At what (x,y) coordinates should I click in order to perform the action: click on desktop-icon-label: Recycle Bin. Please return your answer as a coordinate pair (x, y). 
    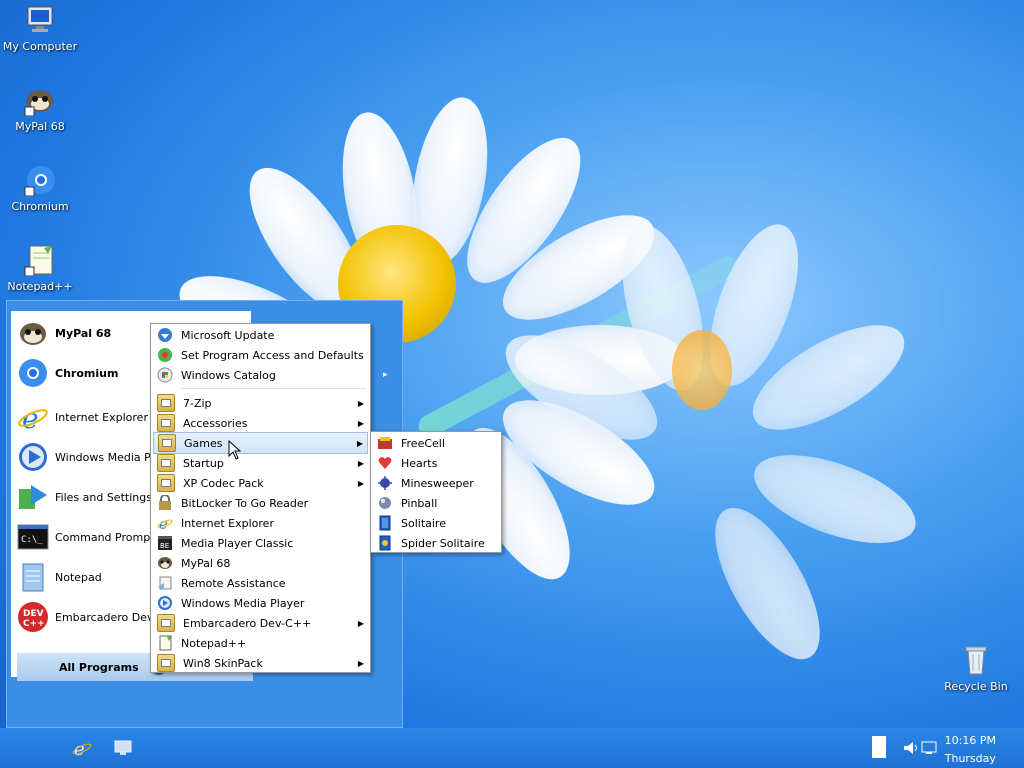
    Looking at the image, I should click on (976, 686).